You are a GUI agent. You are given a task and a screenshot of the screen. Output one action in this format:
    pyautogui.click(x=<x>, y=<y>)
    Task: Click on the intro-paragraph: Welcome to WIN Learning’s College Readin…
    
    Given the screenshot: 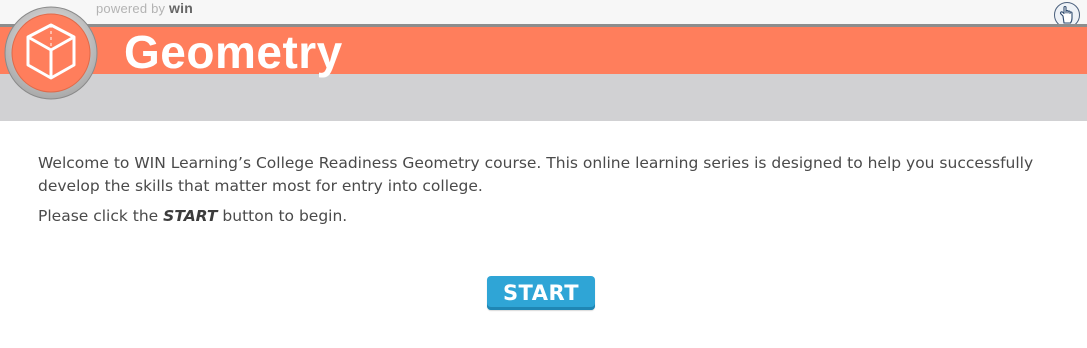 What is the action you would take?
    pyautogui.click(x=536, y=174)
    